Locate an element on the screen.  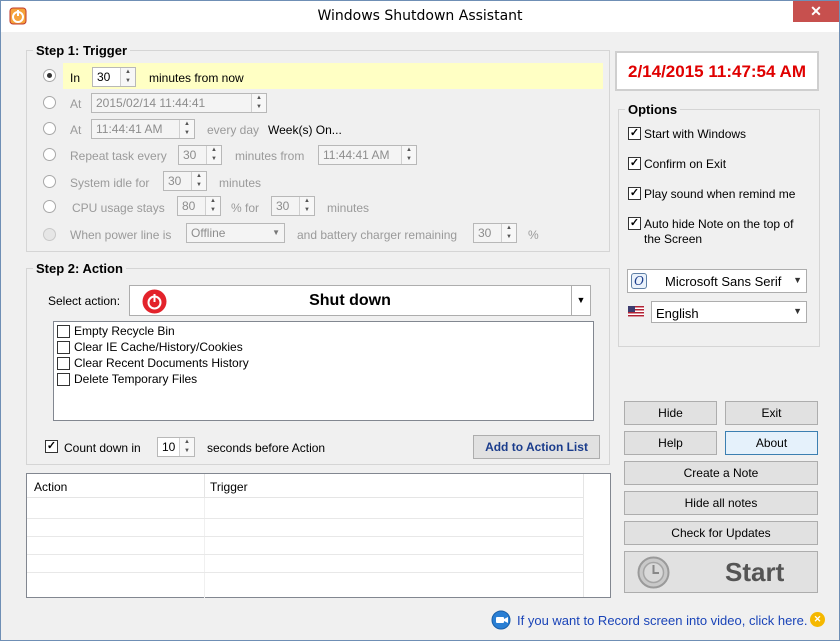
trigger-cpu-input2: 30 ▲ ▼ is located at coordinates (293, 206).